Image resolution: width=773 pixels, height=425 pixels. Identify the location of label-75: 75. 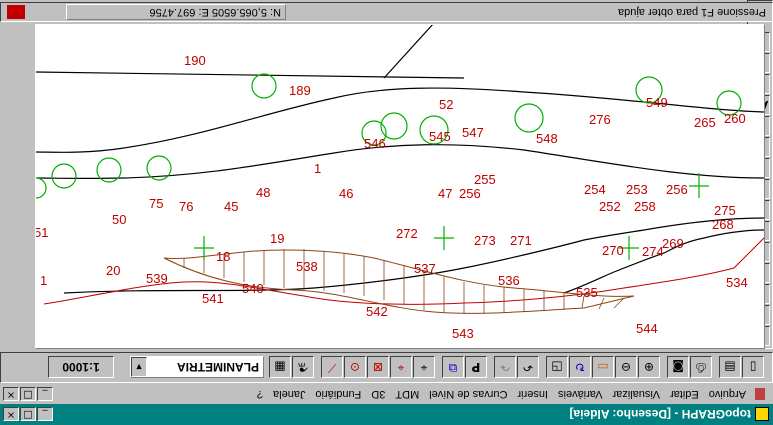
(156, 203).